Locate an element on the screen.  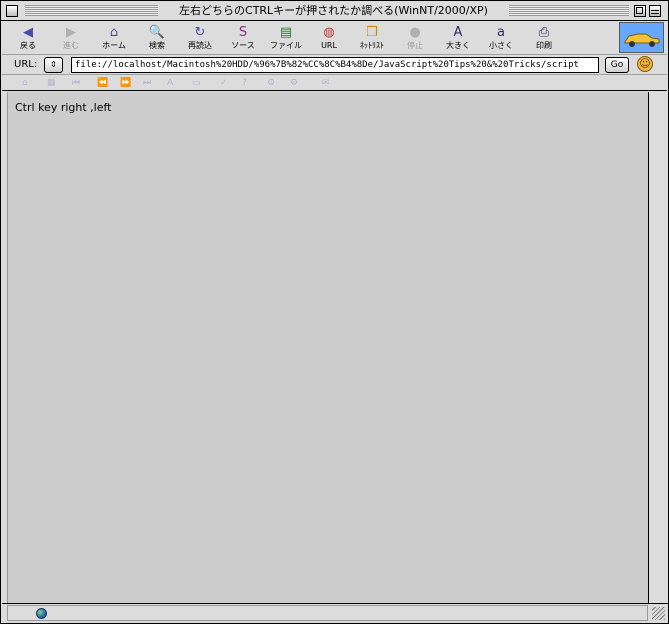
collapse-box-button is located at coordinates (655, 11).